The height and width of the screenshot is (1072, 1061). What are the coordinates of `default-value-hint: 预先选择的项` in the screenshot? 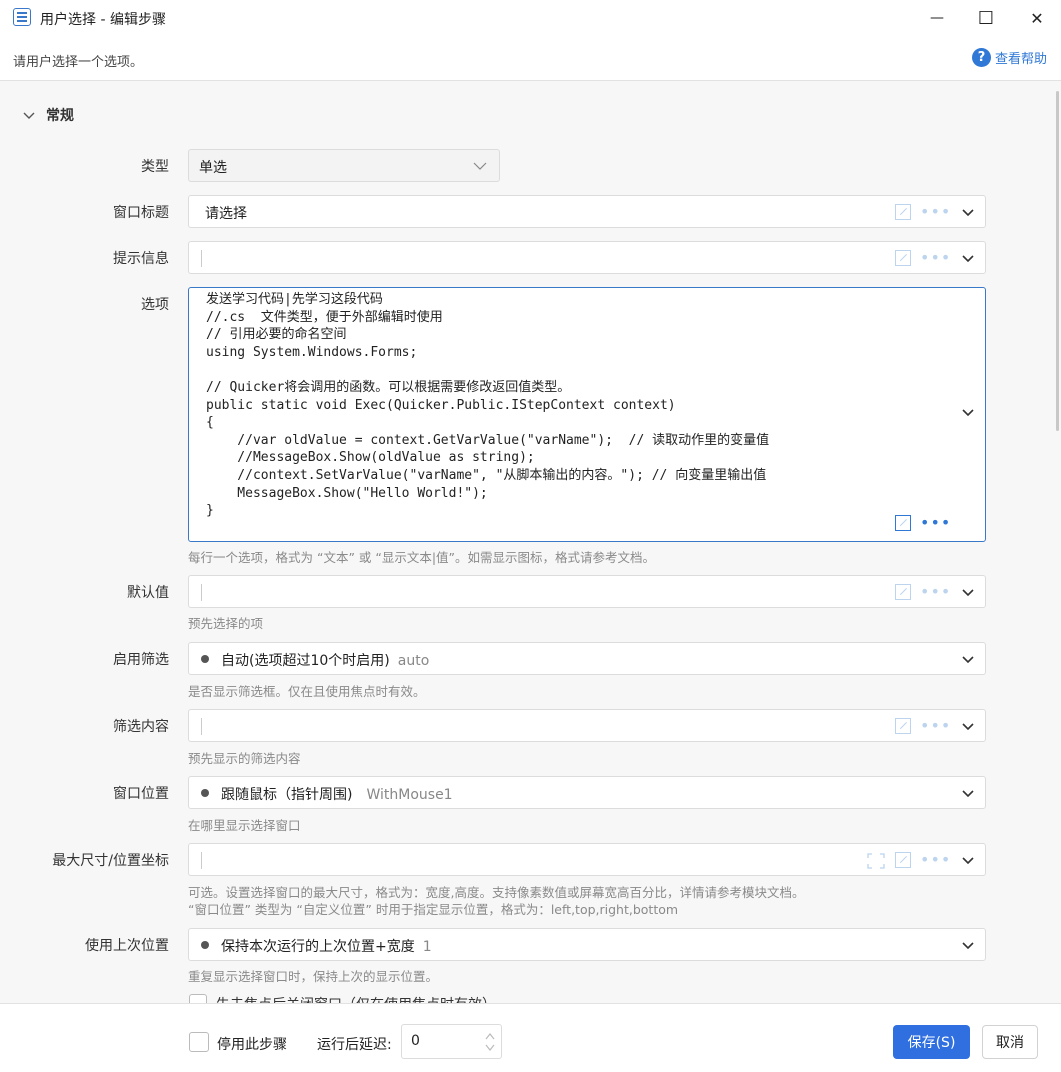 It's located at (226, 623).